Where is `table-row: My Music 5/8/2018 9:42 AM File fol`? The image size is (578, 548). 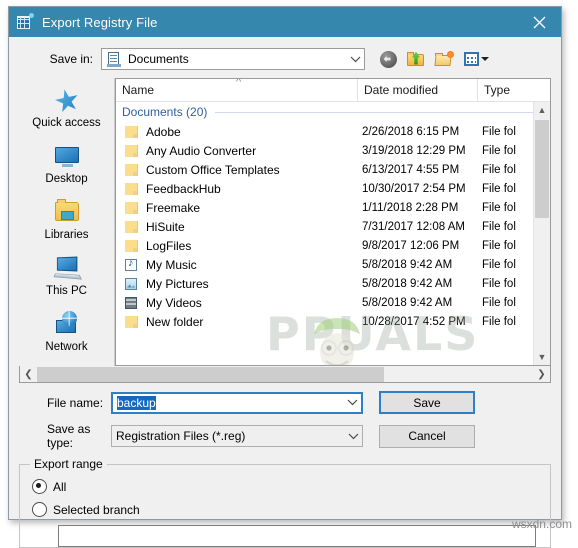 table-row: My Music 5/8/2018 9:42 AM File fol is located at coordinates (333, 264).